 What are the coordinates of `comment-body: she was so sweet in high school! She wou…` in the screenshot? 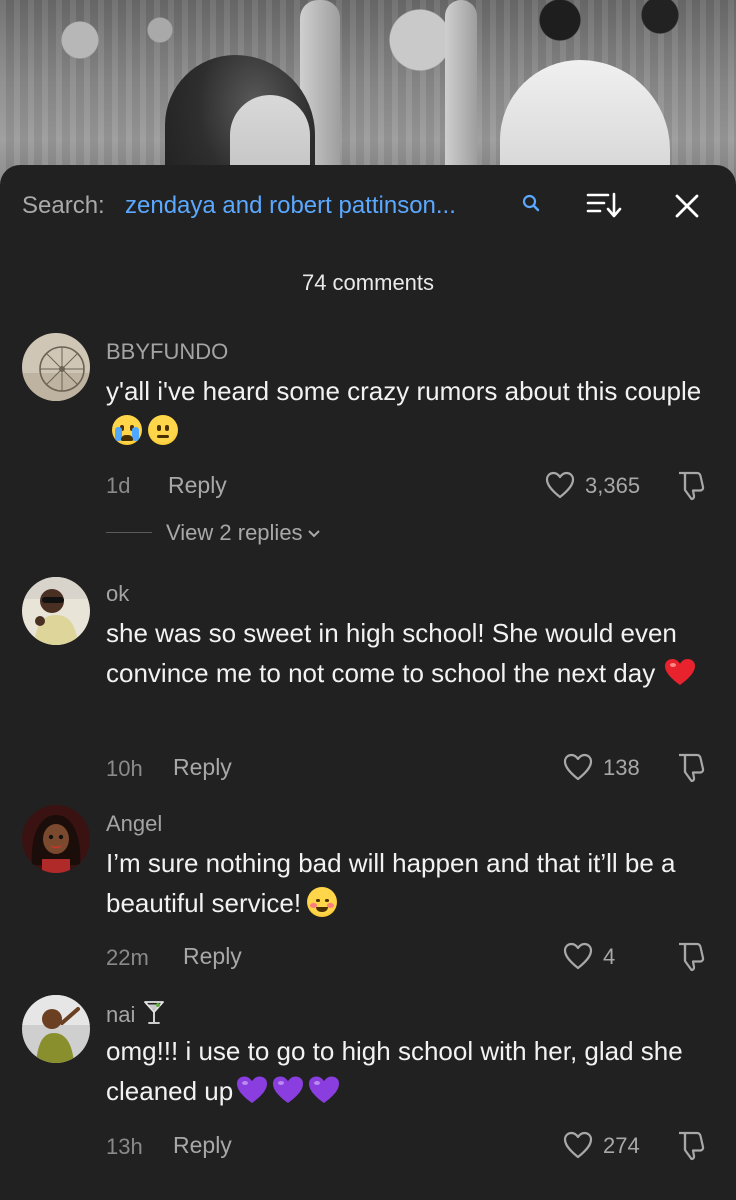 It's located at (391, 653).